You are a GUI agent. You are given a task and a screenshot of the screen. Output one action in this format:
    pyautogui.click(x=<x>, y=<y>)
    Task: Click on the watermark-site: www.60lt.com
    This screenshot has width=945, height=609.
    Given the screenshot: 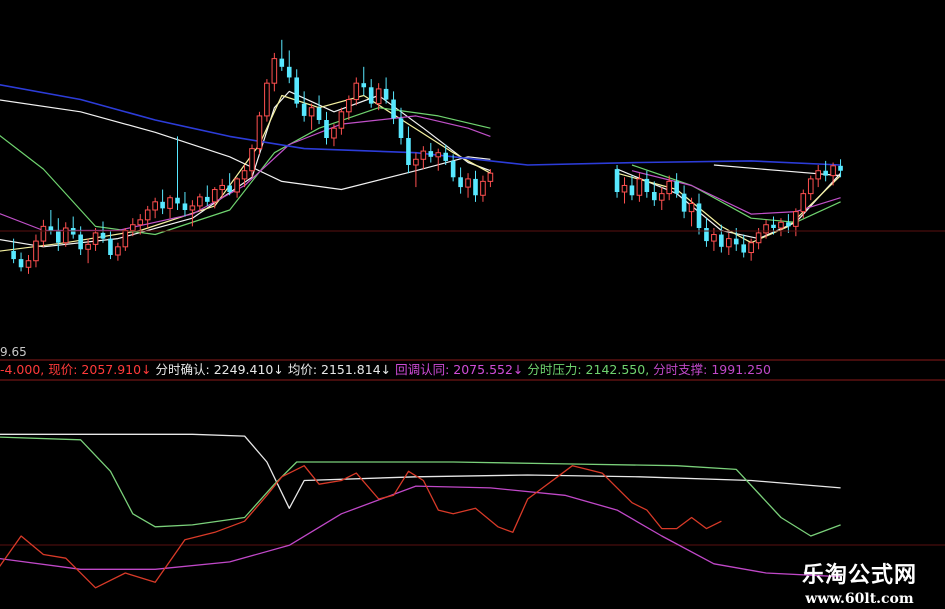 What is the action you would take?
    pyautogui.click(x=859, y=599)
    